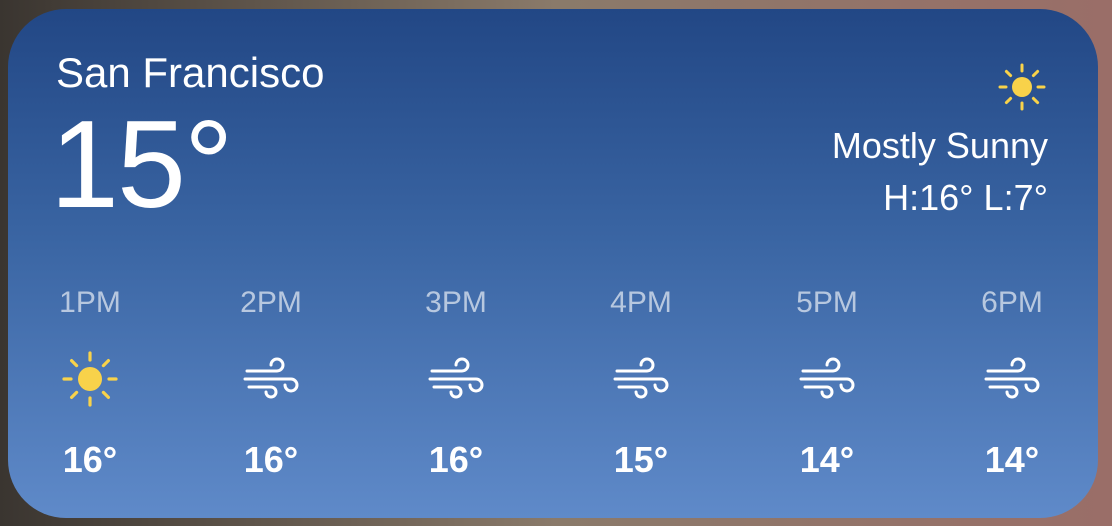 The height and width of the screenshot is (526, 1112). What do you see at coordinates (142, 165) in the screenshot?
I see `current-temperature: 15°` at bounding box center [142, 165].